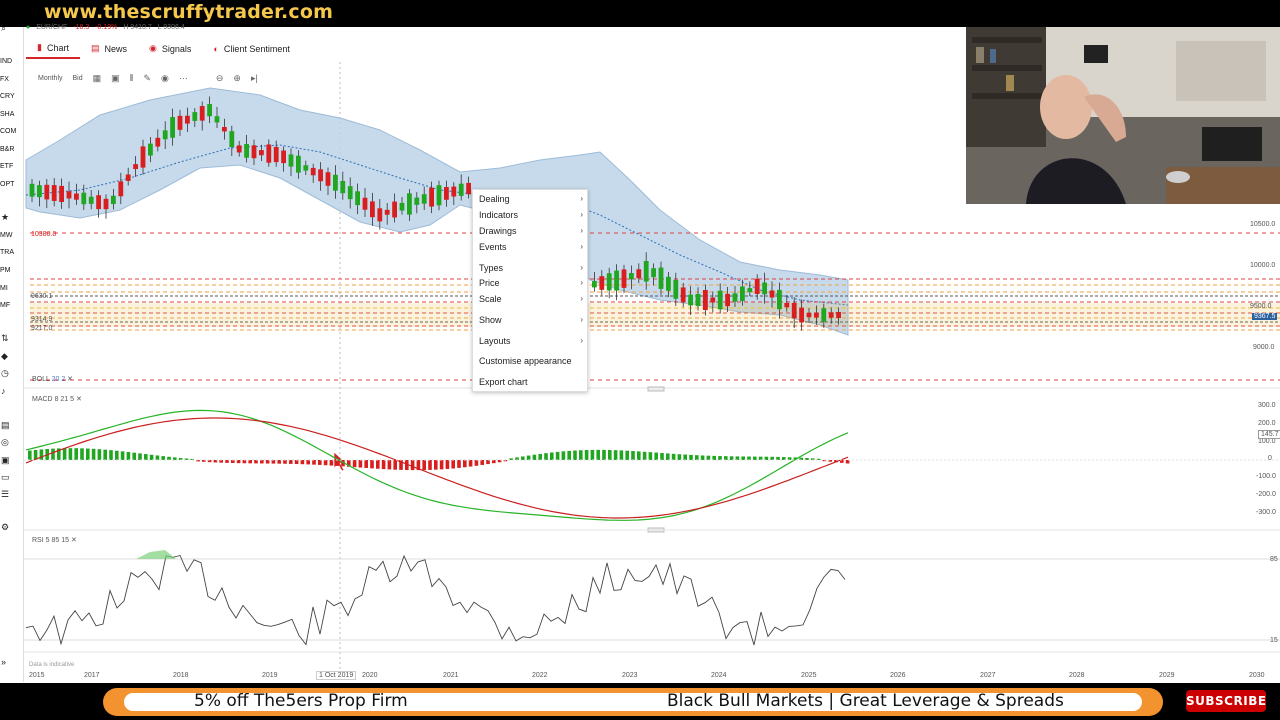  Describe the element at coordinates (251, 48) in the screenshot. I see `tab-client-sentiment: ◐ Client Sentiment` at that location.